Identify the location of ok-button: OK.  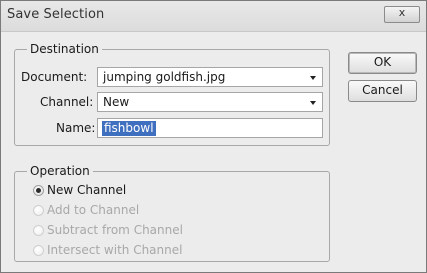
(382, 63).